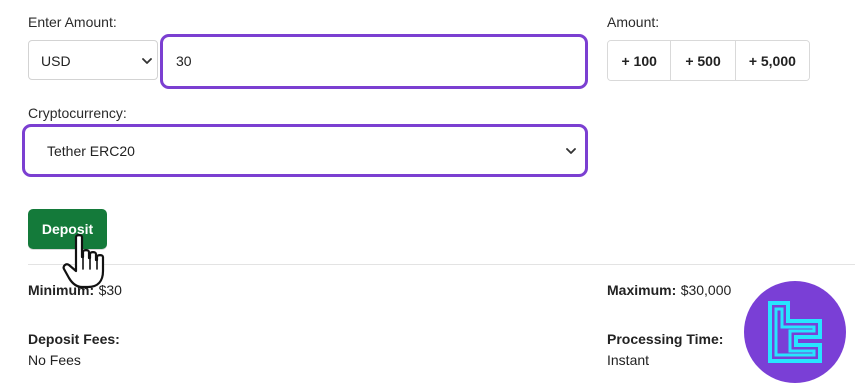 This screenshot has height=386, width=855. What do you see at coordinates (77, 113) in the screenshot?
I see `crypto-label: Cryptocurrency:` at bounding box center [77, 113].